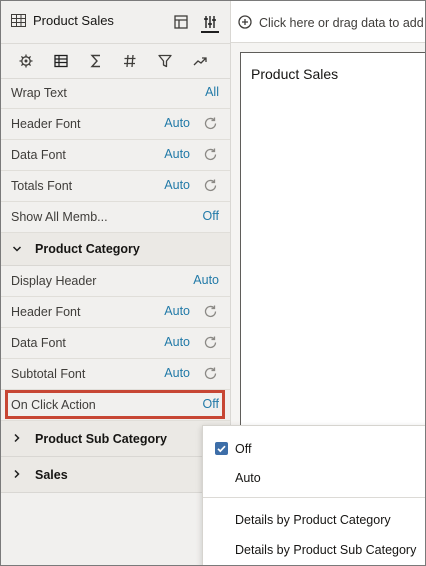  I want to click on section-label: Product Sub Category, so click(101, 439).